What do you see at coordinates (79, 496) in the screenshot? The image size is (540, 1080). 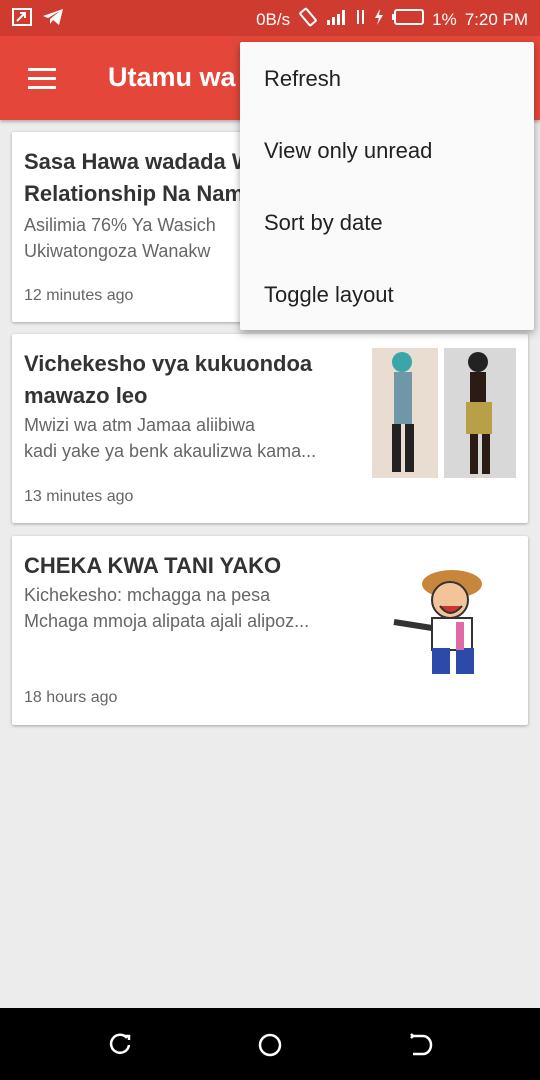 I see `article-time: 13 minutes ago` at bounding box center [79, 496].